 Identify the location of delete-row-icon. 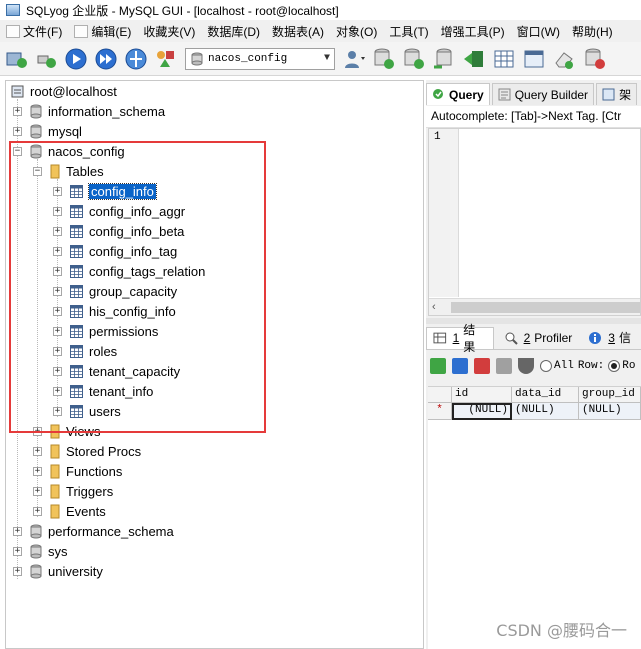
(482, 366).